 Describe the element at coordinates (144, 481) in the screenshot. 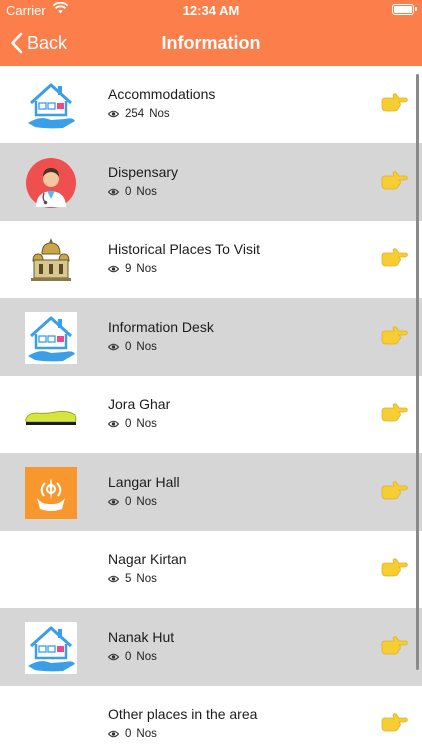

I see `item-label: Langar Hall` at that location.